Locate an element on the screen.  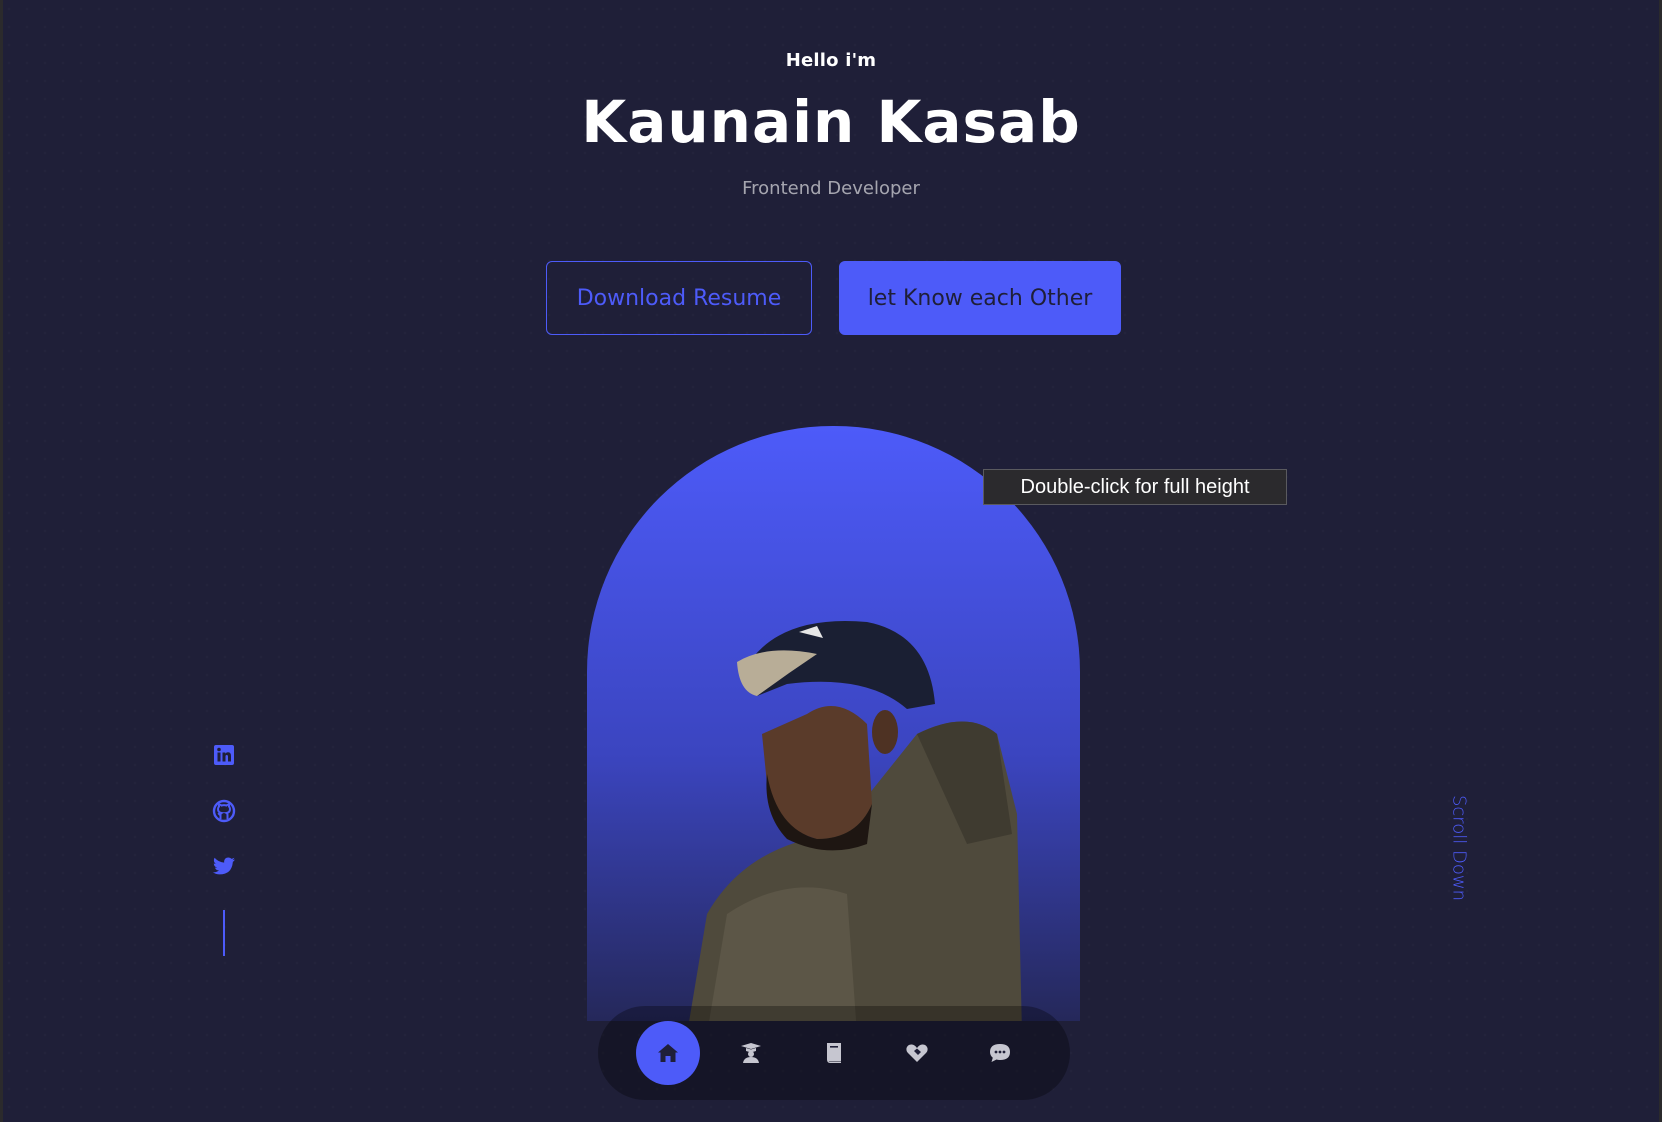
home-icon is located at coordinates (668, 1053).